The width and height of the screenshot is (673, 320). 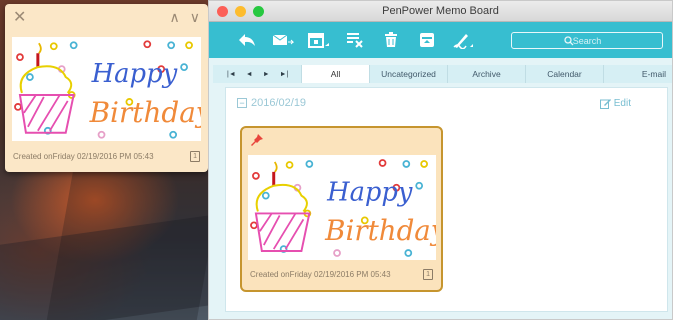 What do you see at coordinates (175, 17) in the screenshot?
I see `collapse-icon: ∧` at bounding box center [175, 17].